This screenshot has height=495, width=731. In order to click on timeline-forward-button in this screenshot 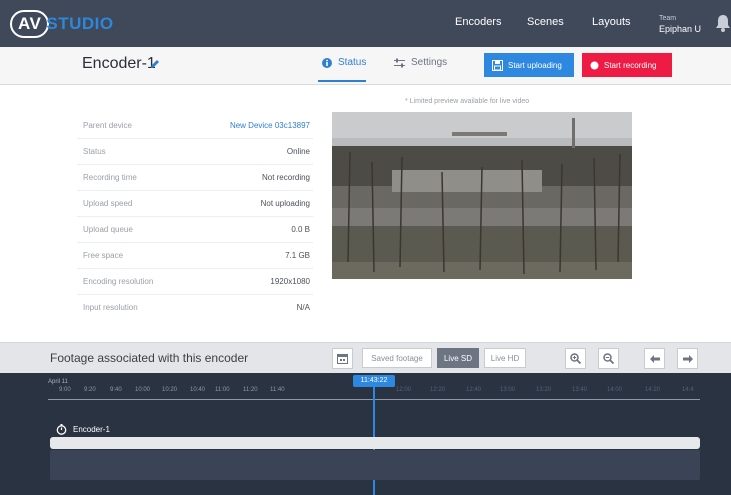, I will do `click(687, 358)`.